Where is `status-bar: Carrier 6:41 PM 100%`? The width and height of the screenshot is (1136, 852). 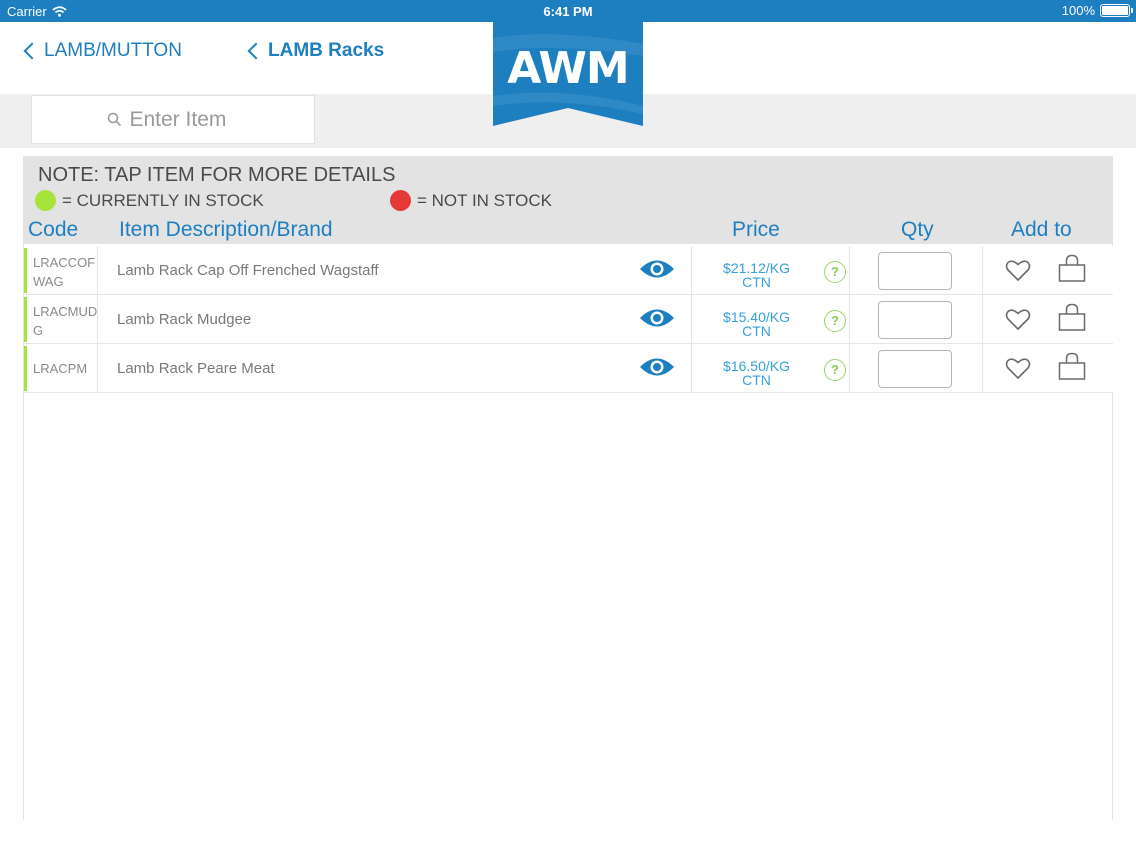 status-bar: Carrier 6:41 PM 100% is located at coordinates (568, 11).